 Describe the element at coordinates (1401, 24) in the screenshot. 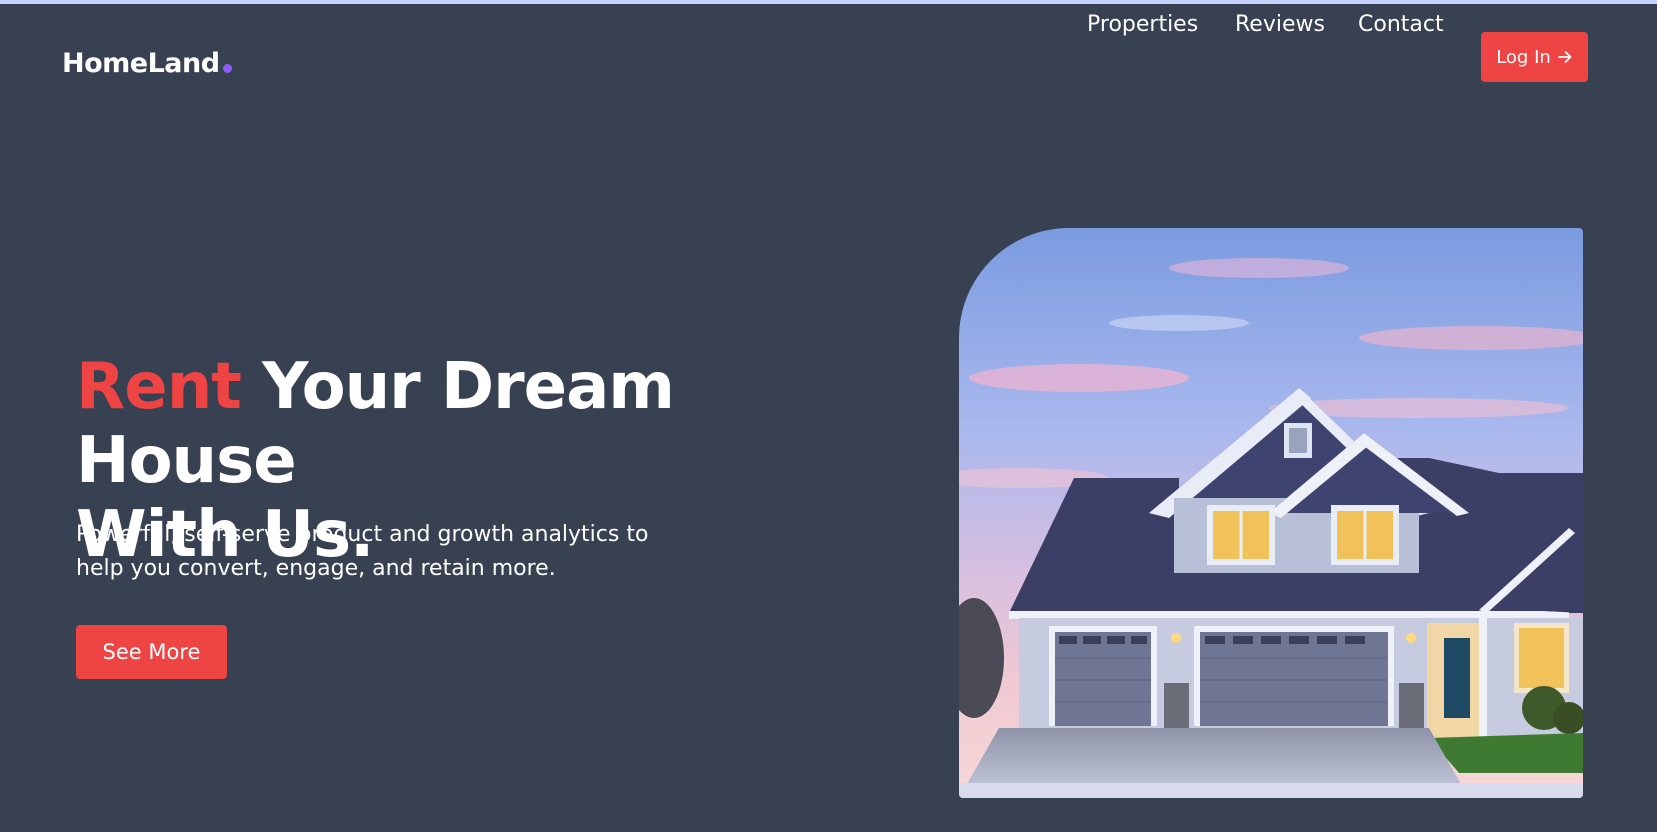

I see `nav-link-contact: Contact` at that location.